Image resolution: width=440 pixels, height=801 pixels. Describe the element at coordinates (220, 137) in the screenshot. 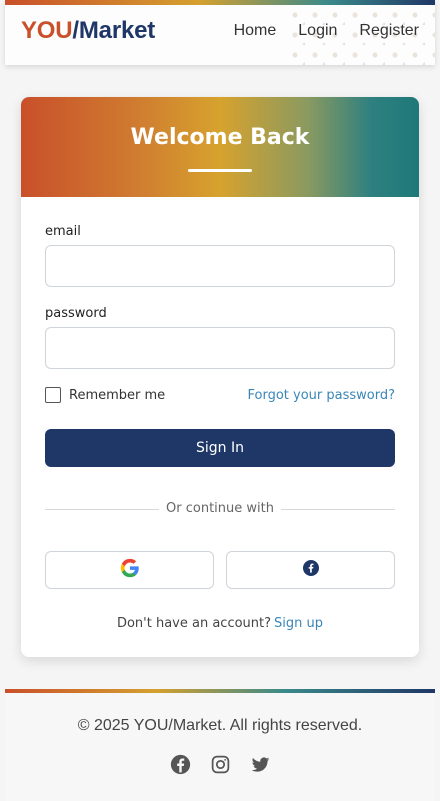

I see `card-title: Welcome Back` at that location.